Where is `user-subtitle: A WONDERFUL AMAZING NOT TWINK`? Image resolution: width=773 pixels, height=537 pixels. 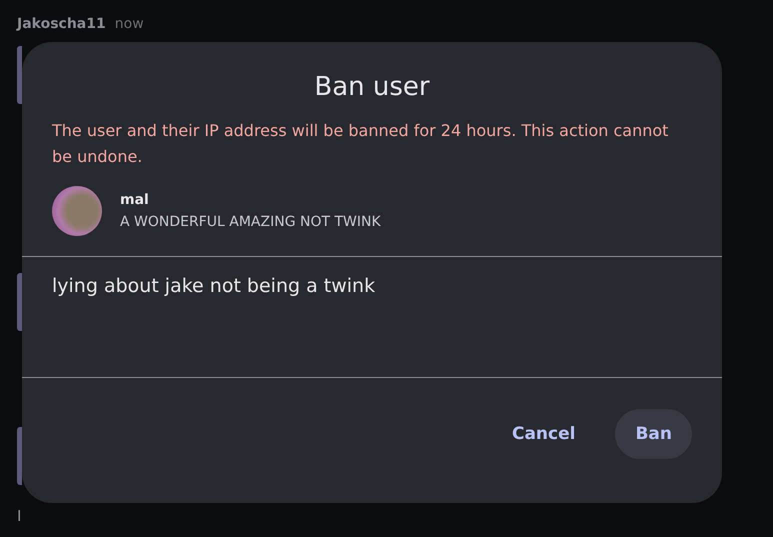
user-subtitle: A WONDERFUL AMAZING NOT TWINK is located at coordinates (250, 222).